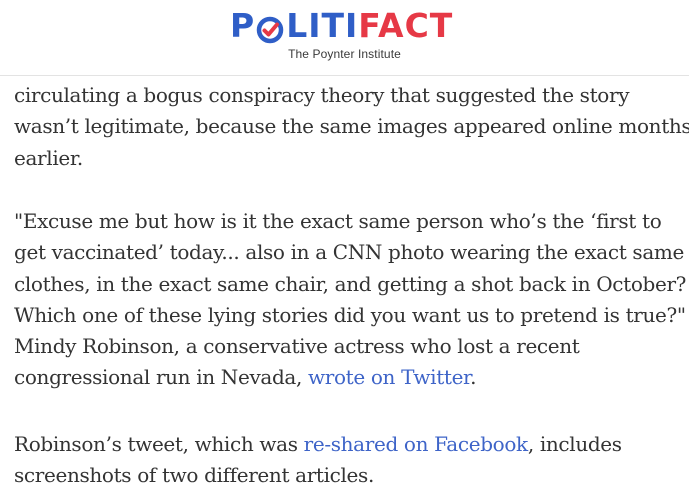 The height and width of the screenshot is (501, 689). What do you see at coordinates (194, 475) in the screenshot?
I see `text-line: screenshots of two different articles.` at bounding box center [194, 475].